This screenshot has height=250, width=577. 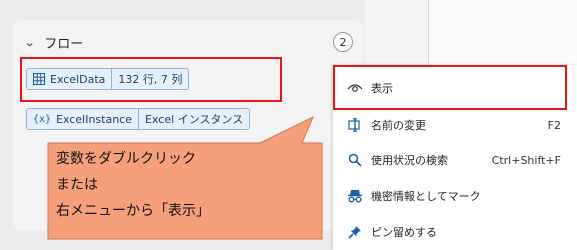 What do you see at coordinates (451, 160) in the screenshot?
I see `menu-item-find-usages: 使用状況の検索 Ctrl+Shift+F` at bounding box center [451, 160].